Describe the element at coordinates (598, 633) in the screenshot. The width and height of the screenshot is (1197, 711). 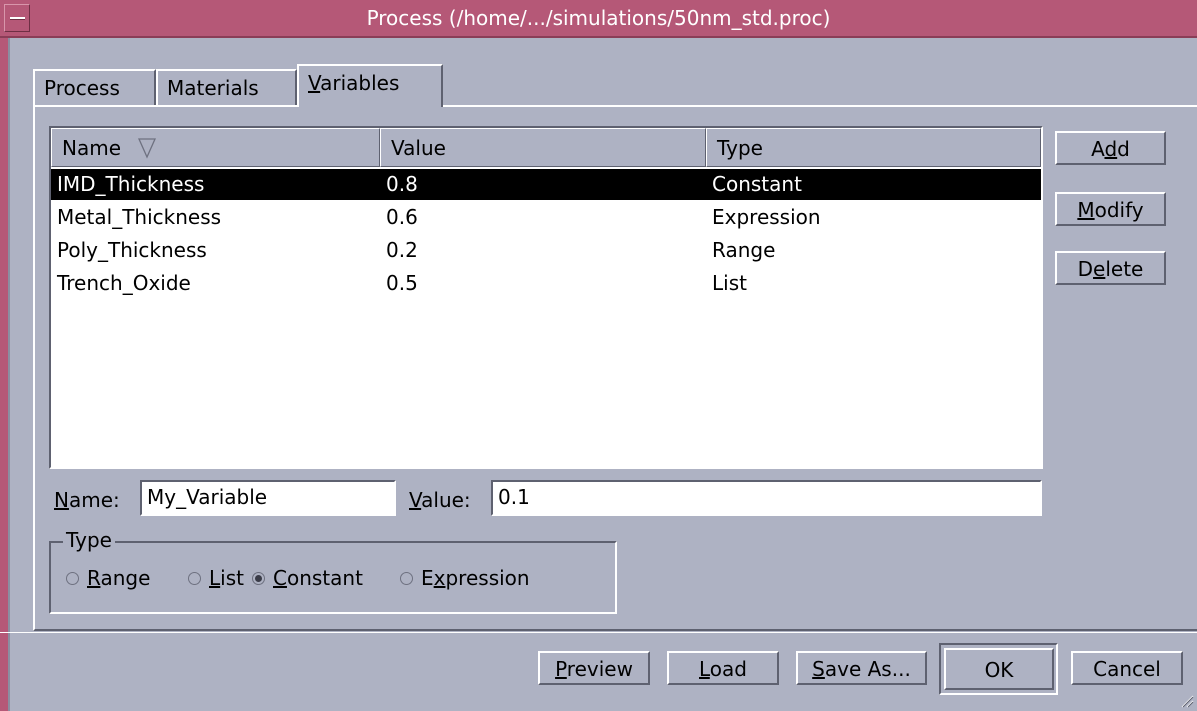
I see `footer-separator` at that location.